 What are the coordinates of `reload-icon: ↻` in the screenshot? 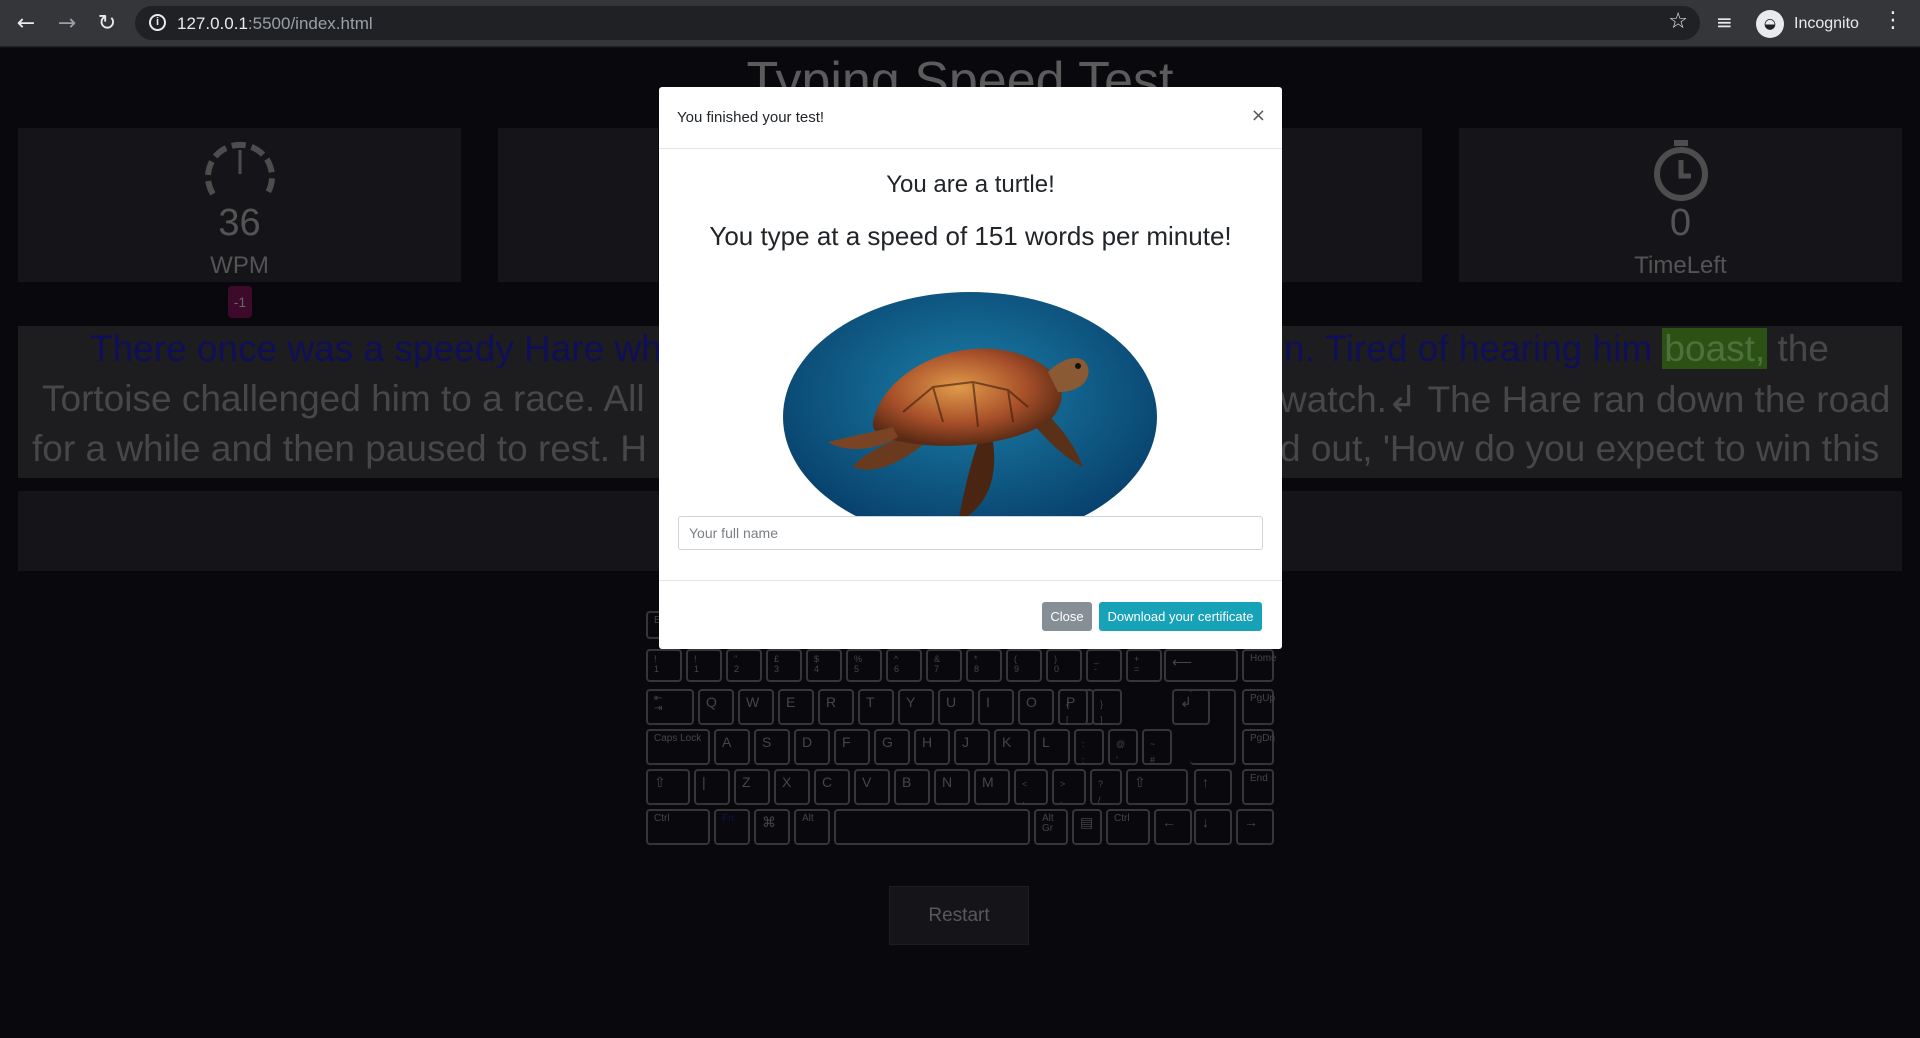 It's located at (107, 24).